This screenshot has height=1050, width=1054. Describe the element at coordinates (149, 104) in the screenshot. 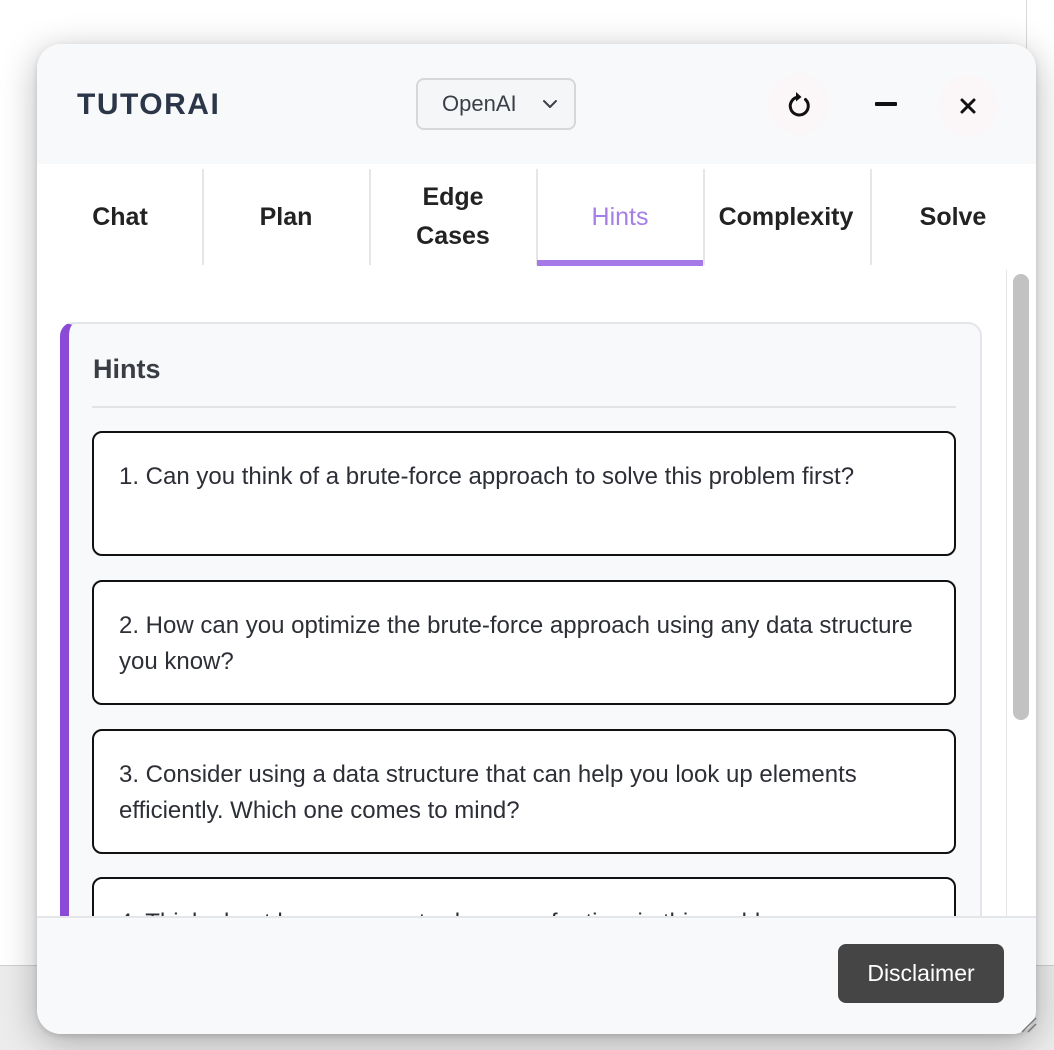

I see `brand-title: TUTORAI` at that location.